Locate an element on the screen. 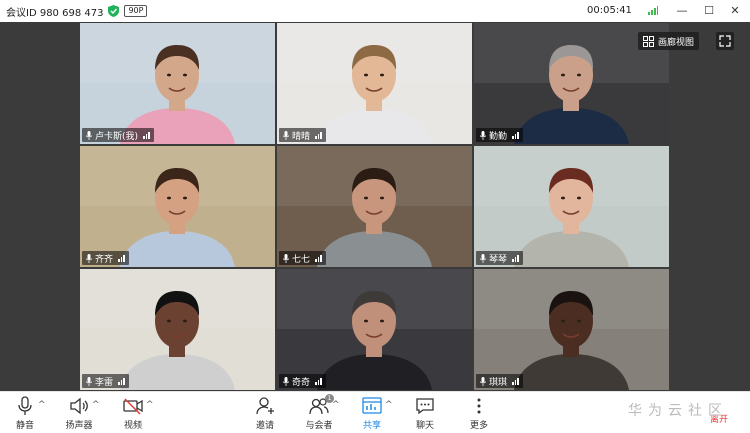 The height and width of the screenshot is (433, 750). share-screen-icon is located at coordinates (372, 405).